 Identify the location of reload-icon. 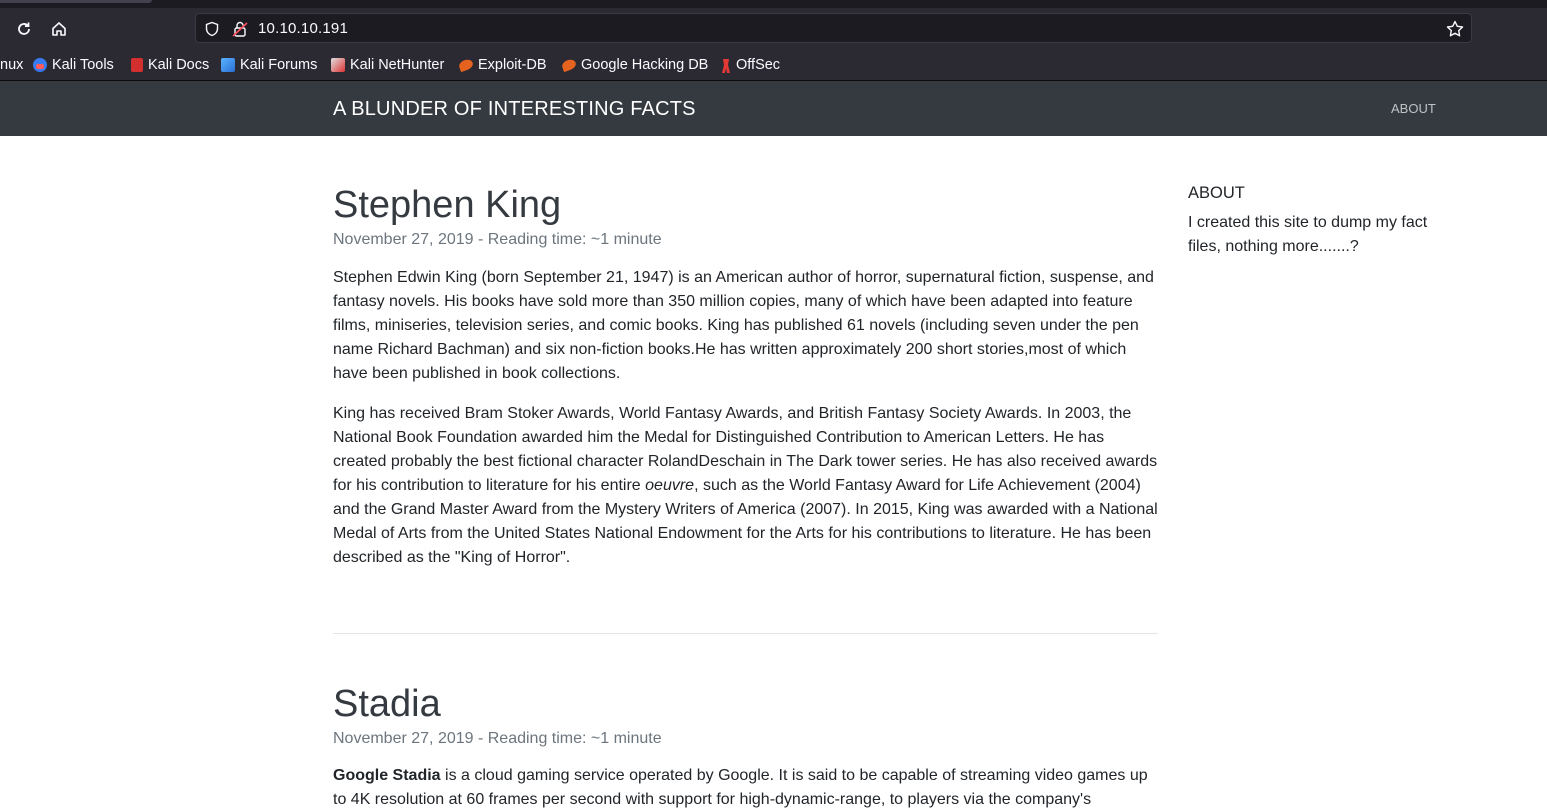
(24, 29).